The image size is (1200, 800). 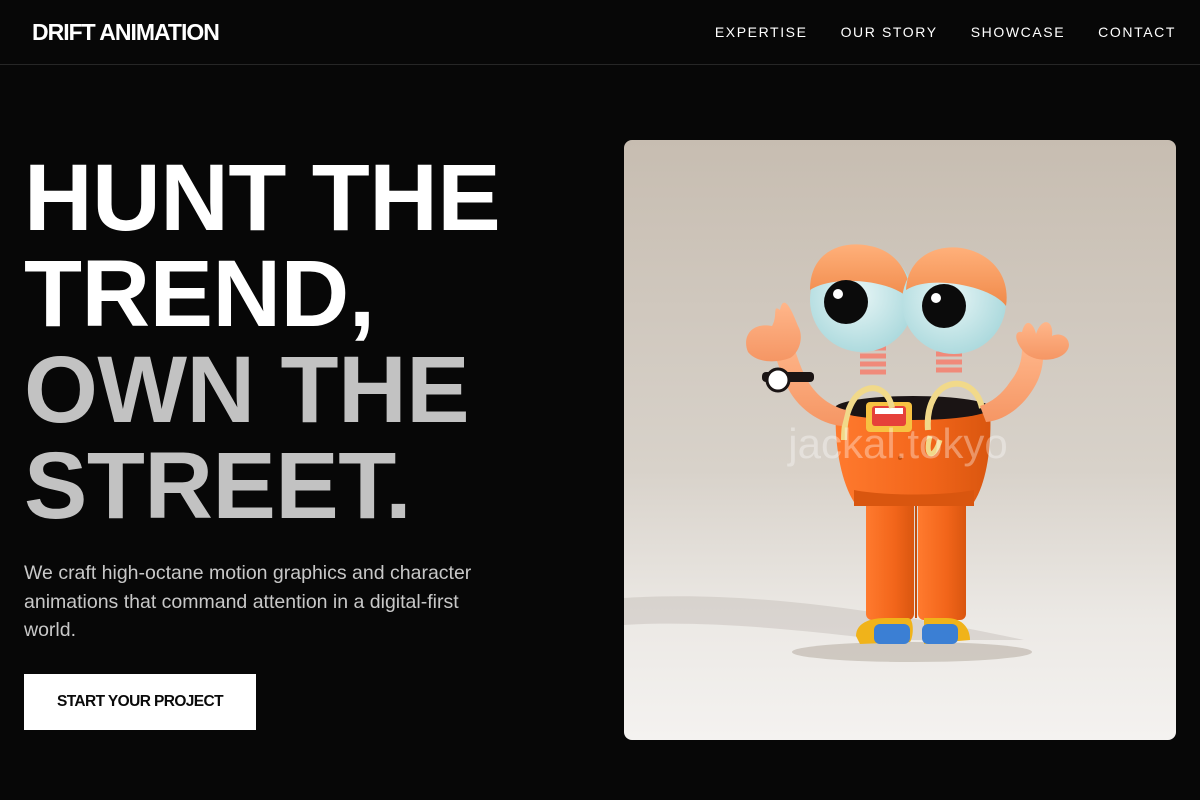 I want to click on hero-title-line-3: OWN THE, so click(x=247, y=390).